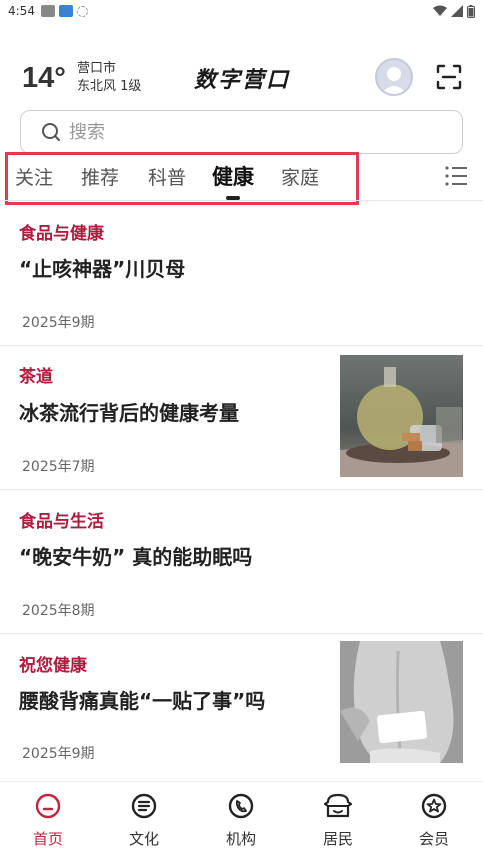  I want to click on loading-icon, so click(82, 11).